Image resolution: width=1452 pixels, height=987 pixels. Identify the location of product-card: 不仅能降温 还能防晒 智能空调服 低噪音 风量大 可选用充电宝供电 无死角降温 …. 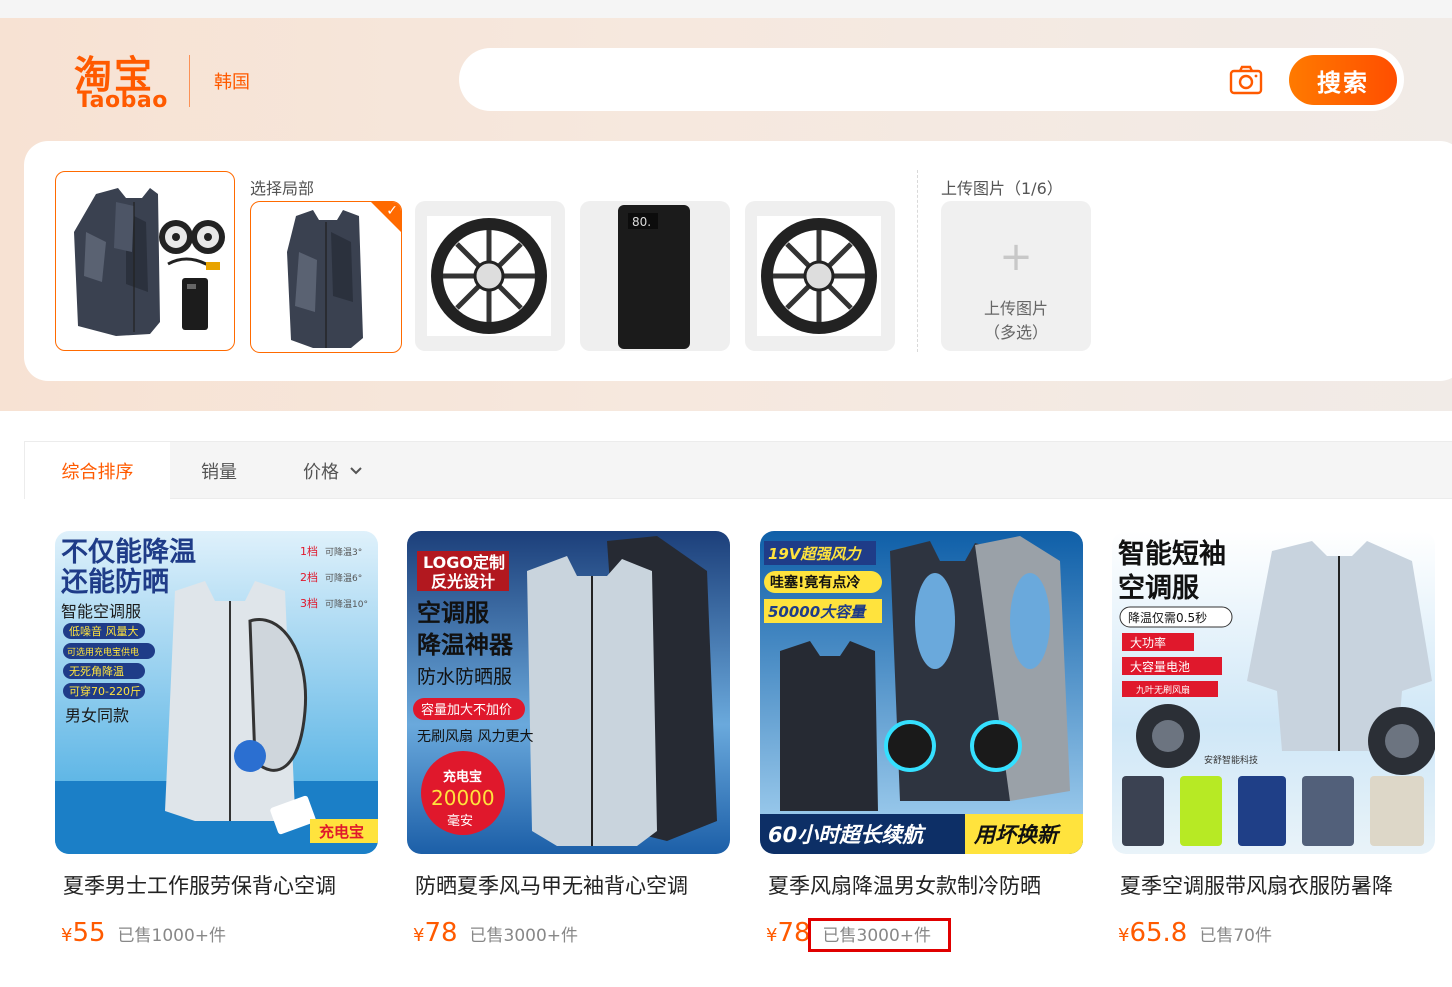
(216, 739).